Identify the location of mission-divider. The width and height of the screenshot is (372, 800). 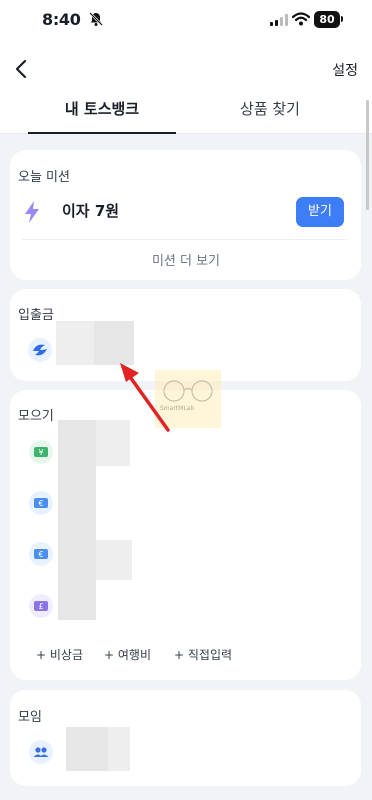
(184, 239).